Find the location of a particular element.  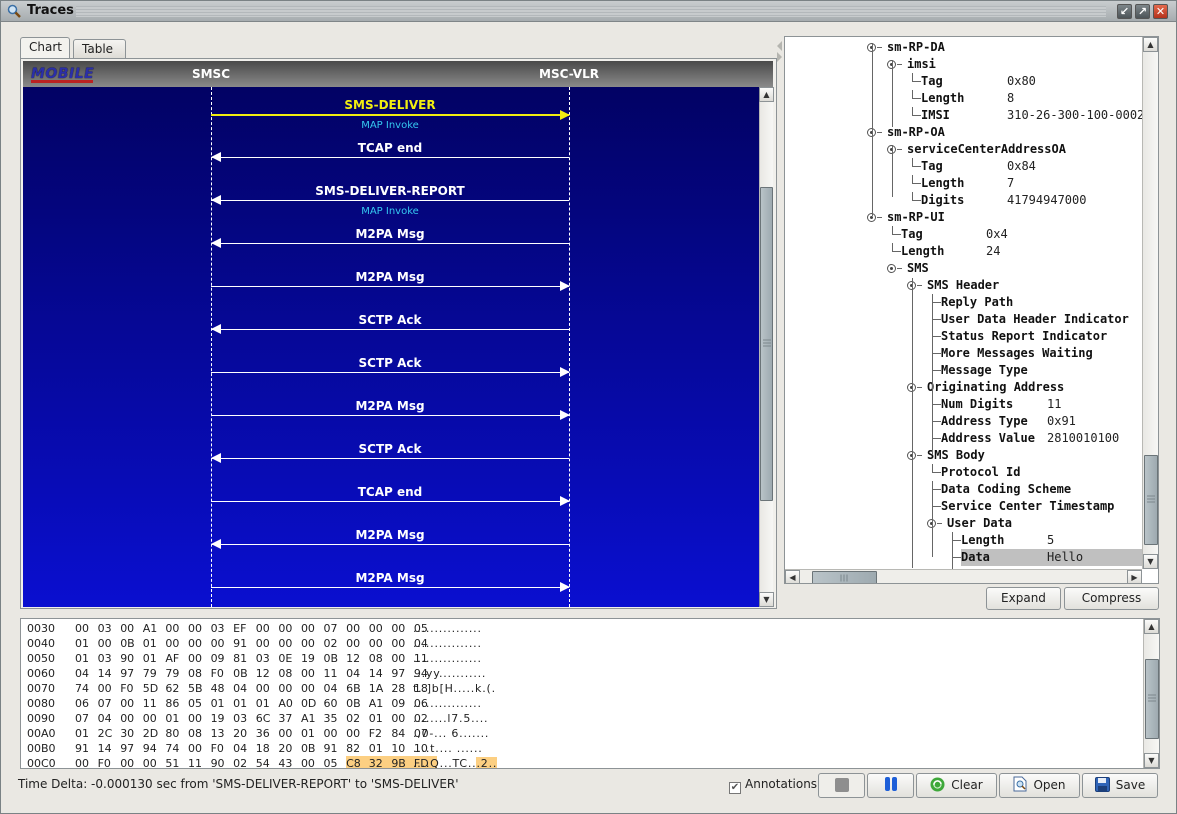

hex-byte: 84 is located at coordinates (402, 733).